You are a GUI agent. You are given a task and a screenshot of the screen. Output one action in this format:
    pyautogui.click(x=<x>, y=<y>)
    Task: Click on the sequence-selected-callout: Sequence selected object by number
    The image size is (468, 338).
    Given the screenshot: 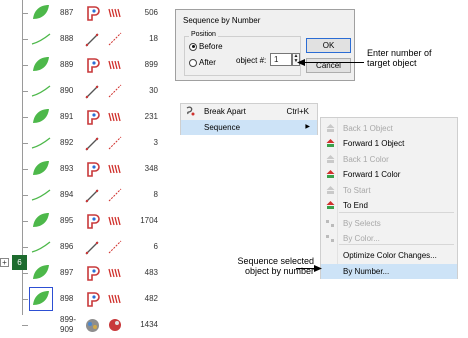 What is the action you would take?
    pyautogui.click(x=275, y=266)
    